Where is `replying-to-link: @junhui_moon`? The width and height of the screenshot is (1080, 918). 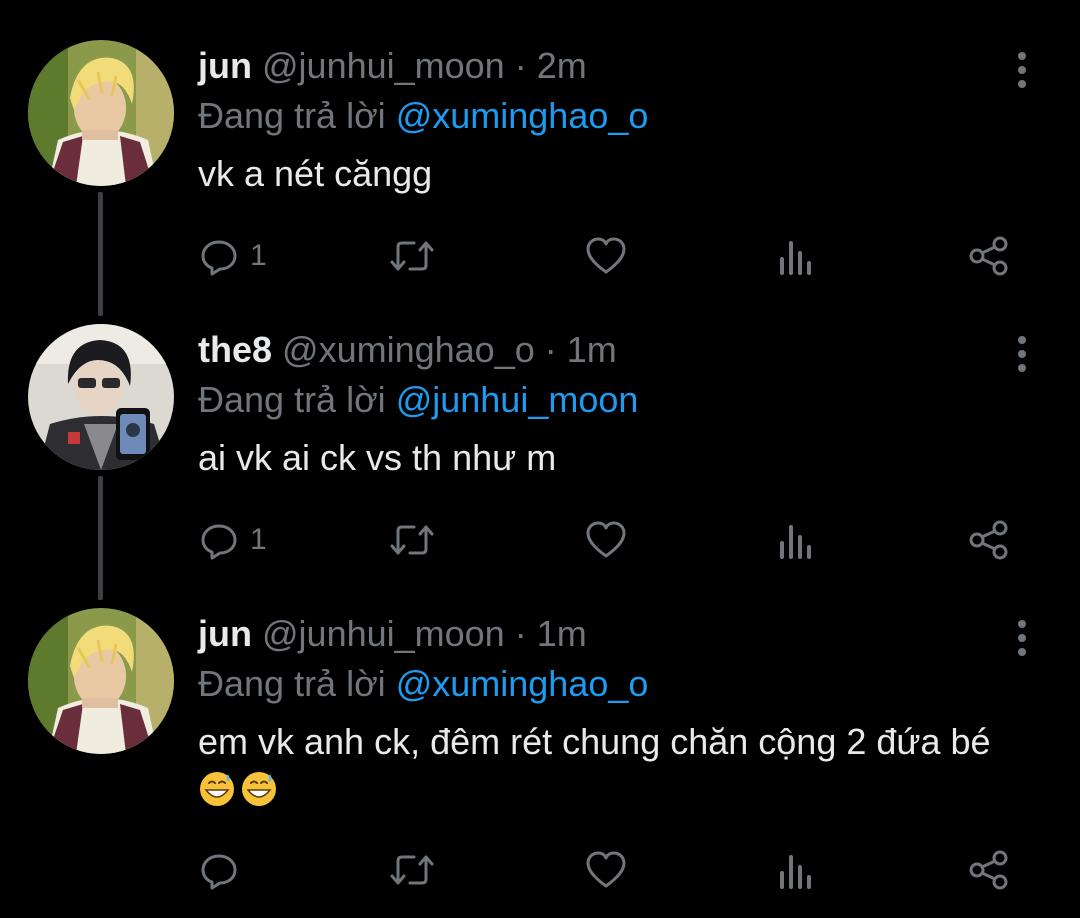 replying-to-link: @junhui_moon is located at coordinates (517, 399).